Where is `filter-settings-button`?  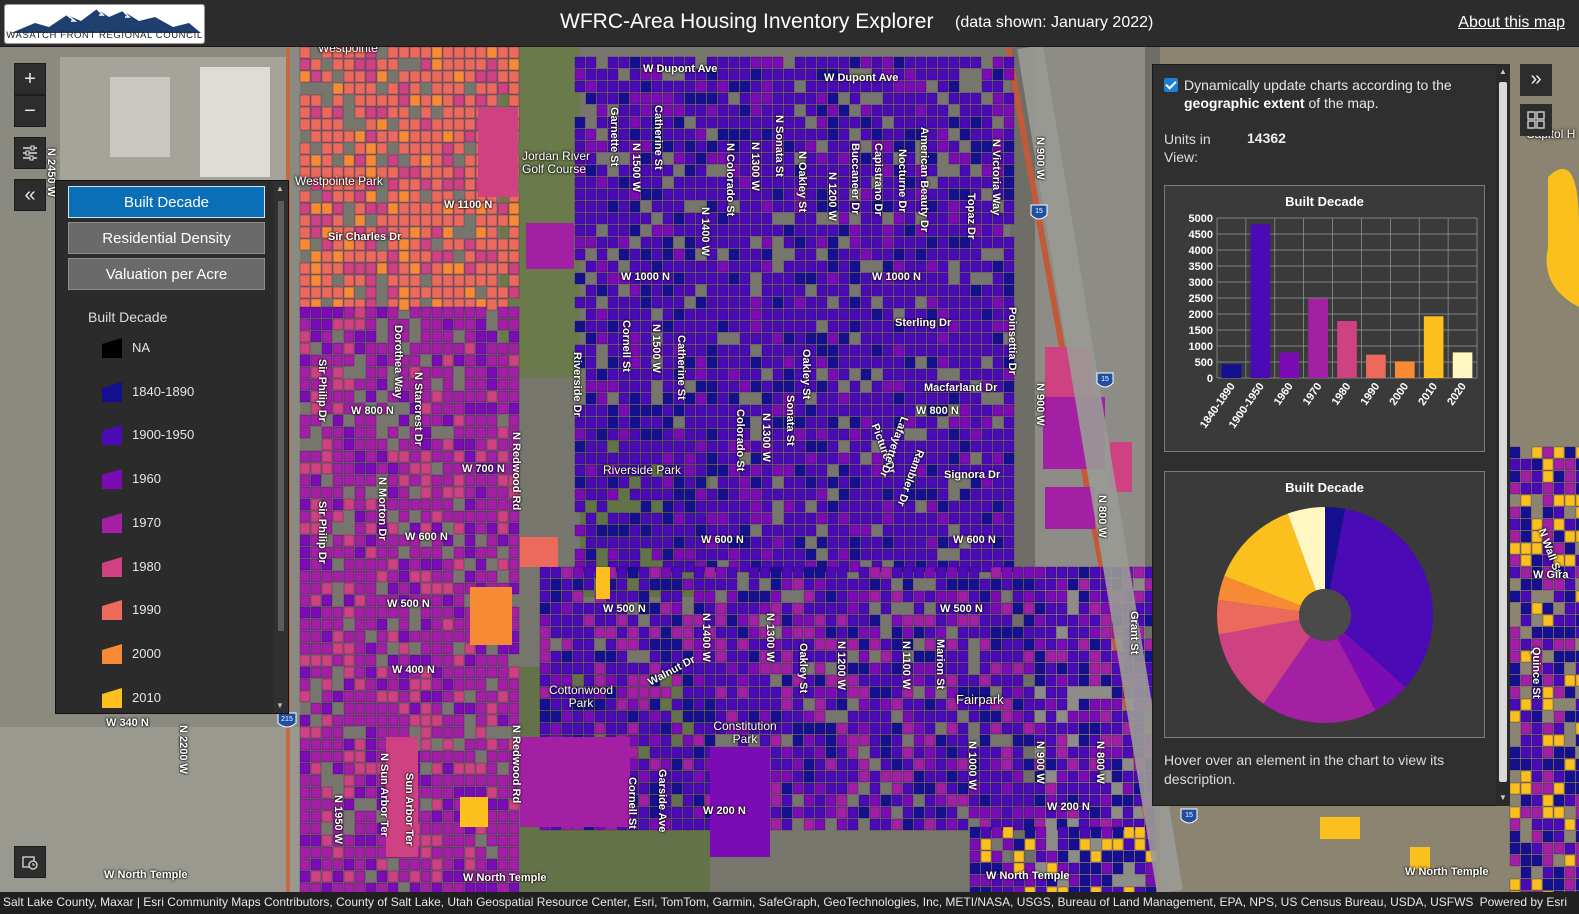
filter-settings-button is located at coordinates (30, 153).